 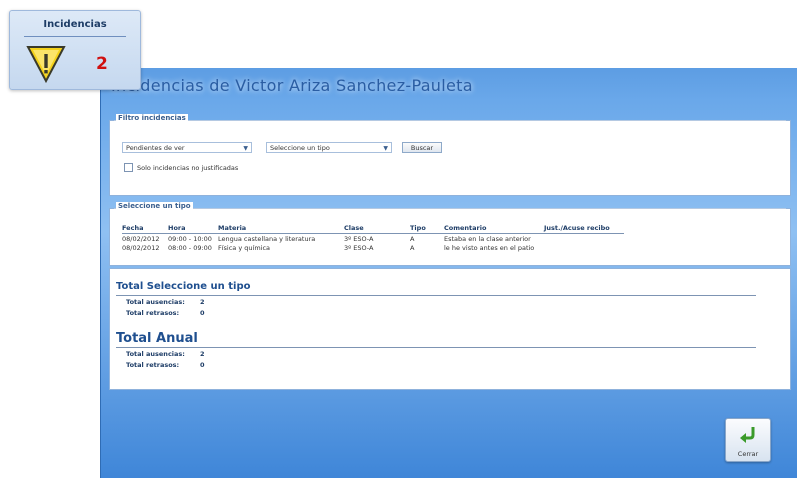 What do you see at coordinates (489, 248) in the screenshot?
I see `cell-comentario: le he visto antes en el patio` at bounding box center [489, 248].